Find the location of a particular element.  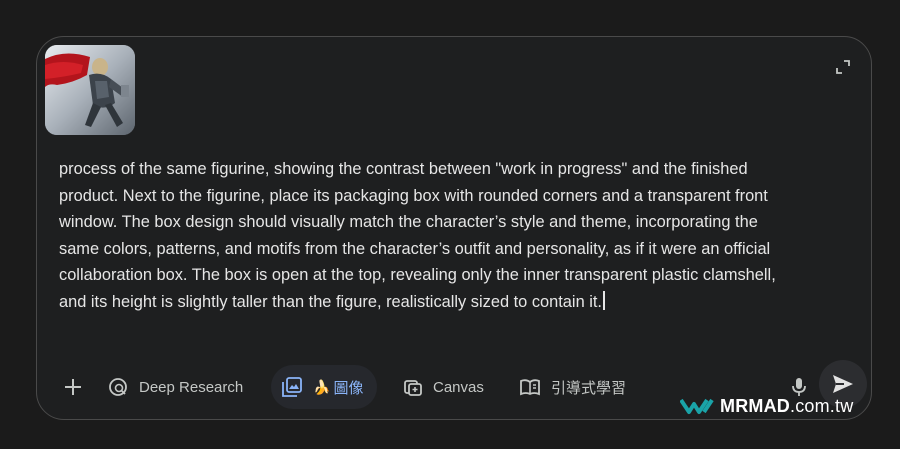

canvas-label: Canvas is located at coordinates (458, 387).